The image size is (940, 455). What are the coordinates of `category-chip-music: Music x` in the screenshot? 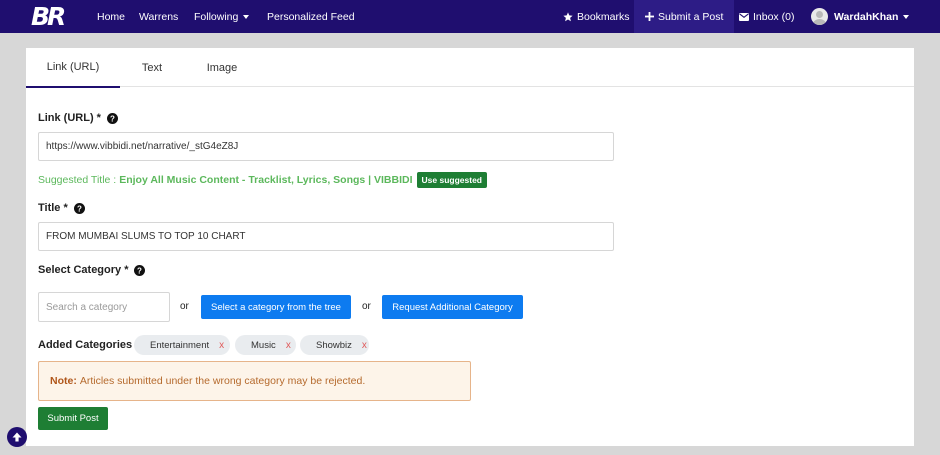 It's located at (265, 345).